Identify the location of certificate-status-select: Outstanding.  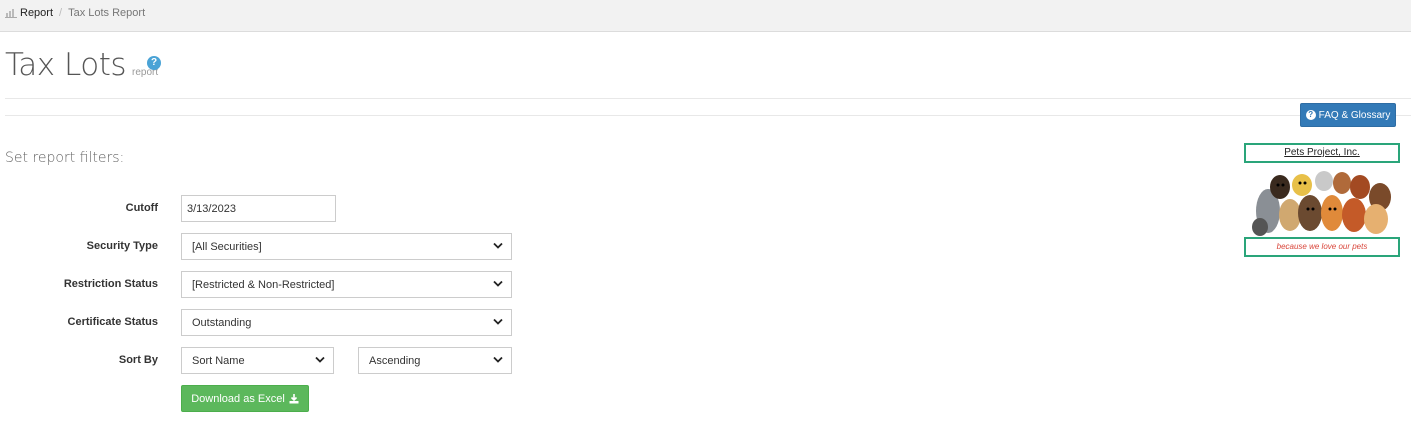
(346, 322).